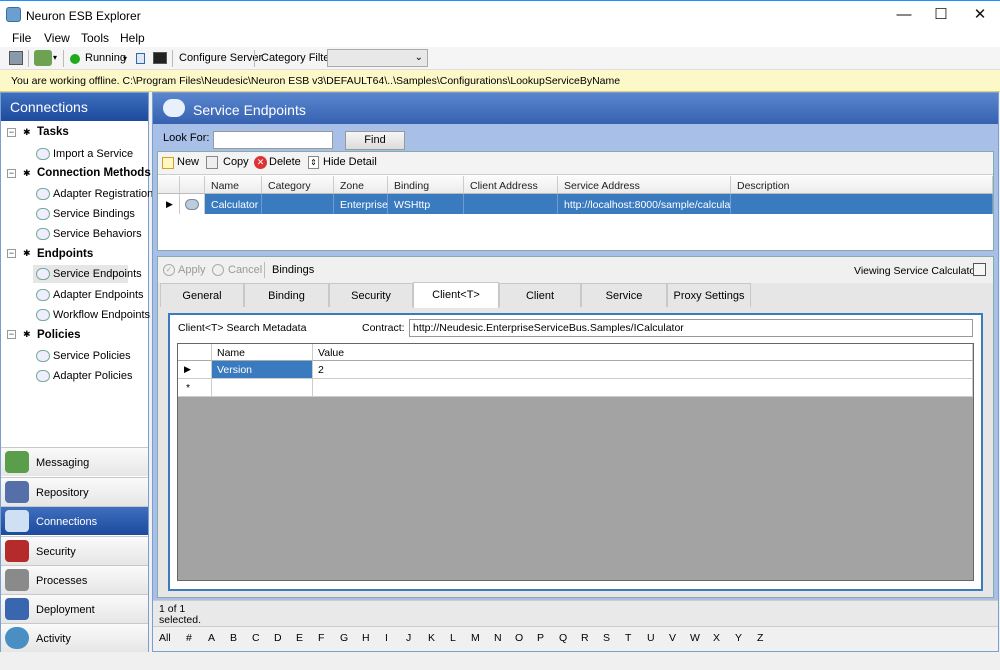 Image resolution: width=1000 pixels, height=670 pixels. What do you see at coordinates (58, 335) in the screenshot?
I see `tree-group-policies: Policies` at bounding box center [58, 335].